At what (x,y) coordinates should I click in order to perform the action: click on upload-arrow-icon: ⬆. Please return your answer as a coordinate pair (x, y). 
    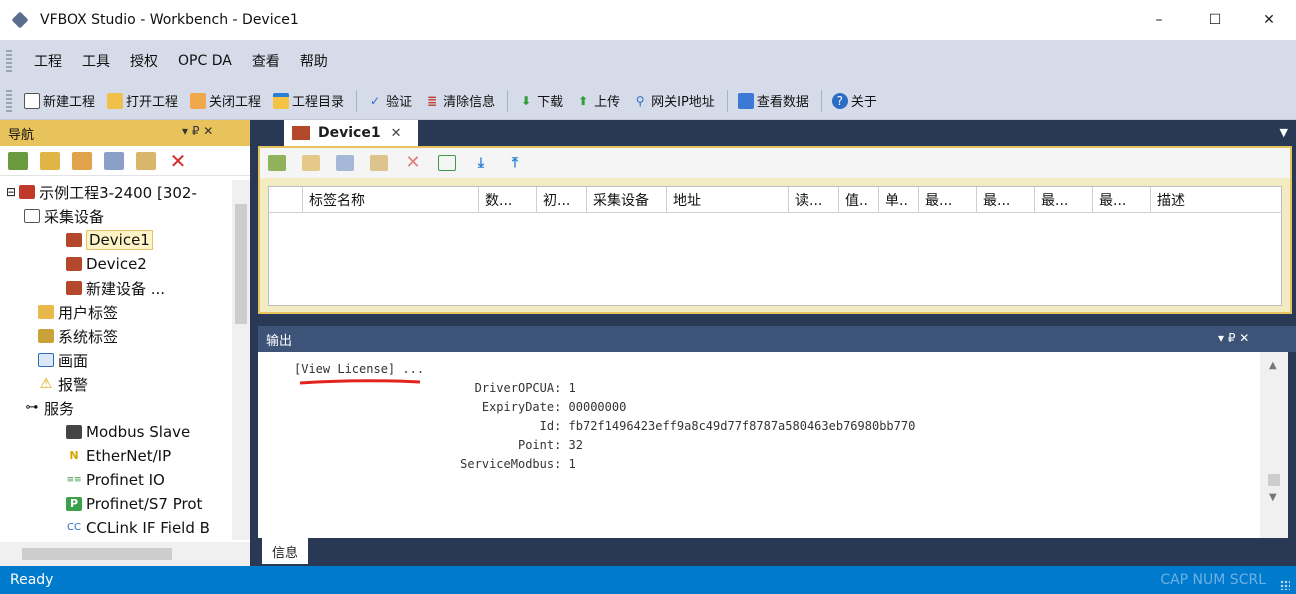
    Looking at the image, I should click on (583, 100).